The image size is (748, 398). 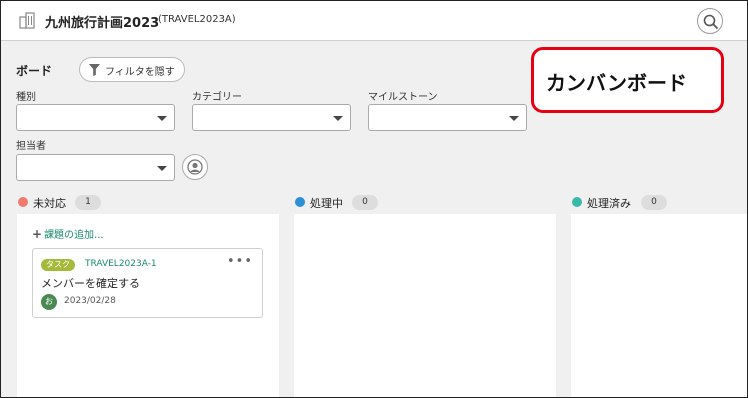 I want to click on plus-icon: +, so click(x=37, y=234).